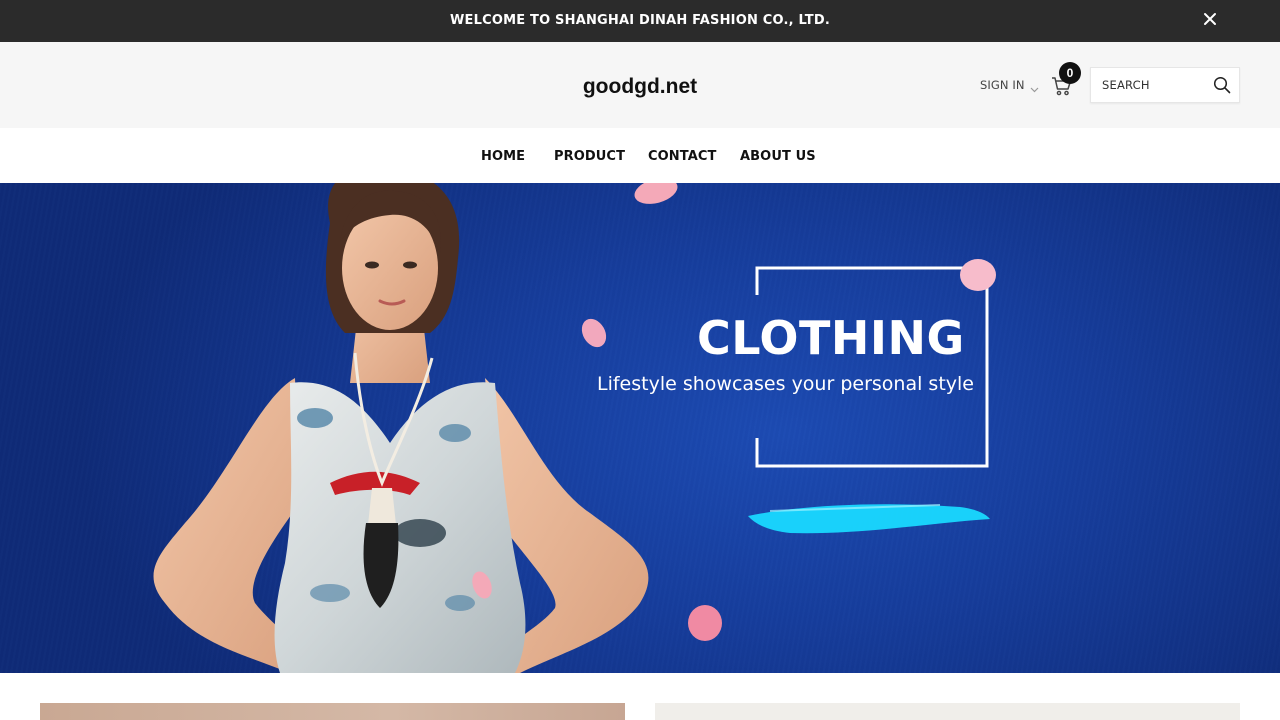  I want to click on collection-card-left, so click(332, 711).